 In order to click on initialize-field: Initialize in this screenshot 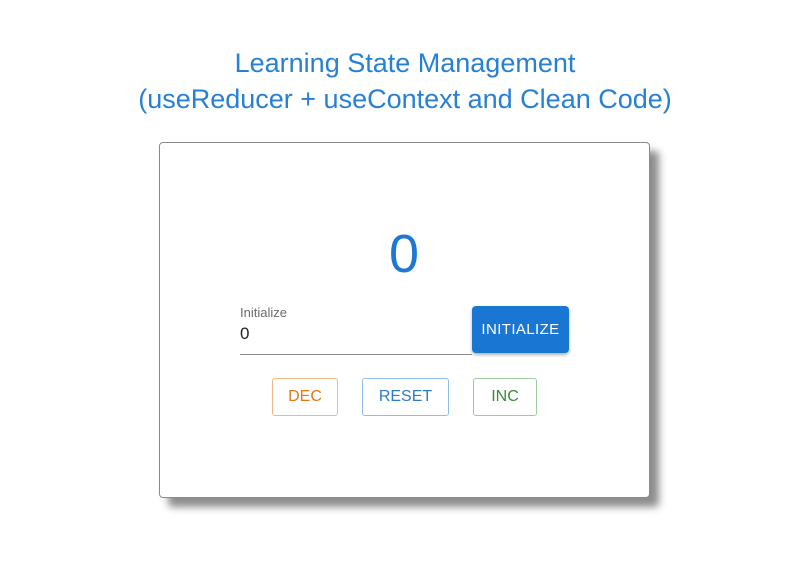, I will do `click(356, 330)`.